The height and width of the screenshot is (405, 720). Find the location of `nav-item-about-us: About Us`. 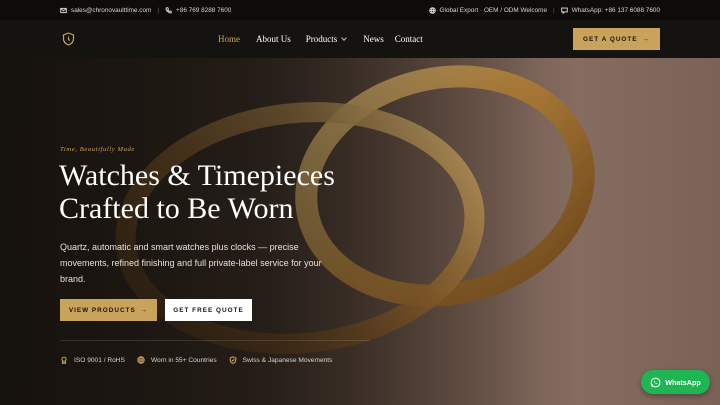

nav-item-about-us: About Us is located at coordinates (273, 39).